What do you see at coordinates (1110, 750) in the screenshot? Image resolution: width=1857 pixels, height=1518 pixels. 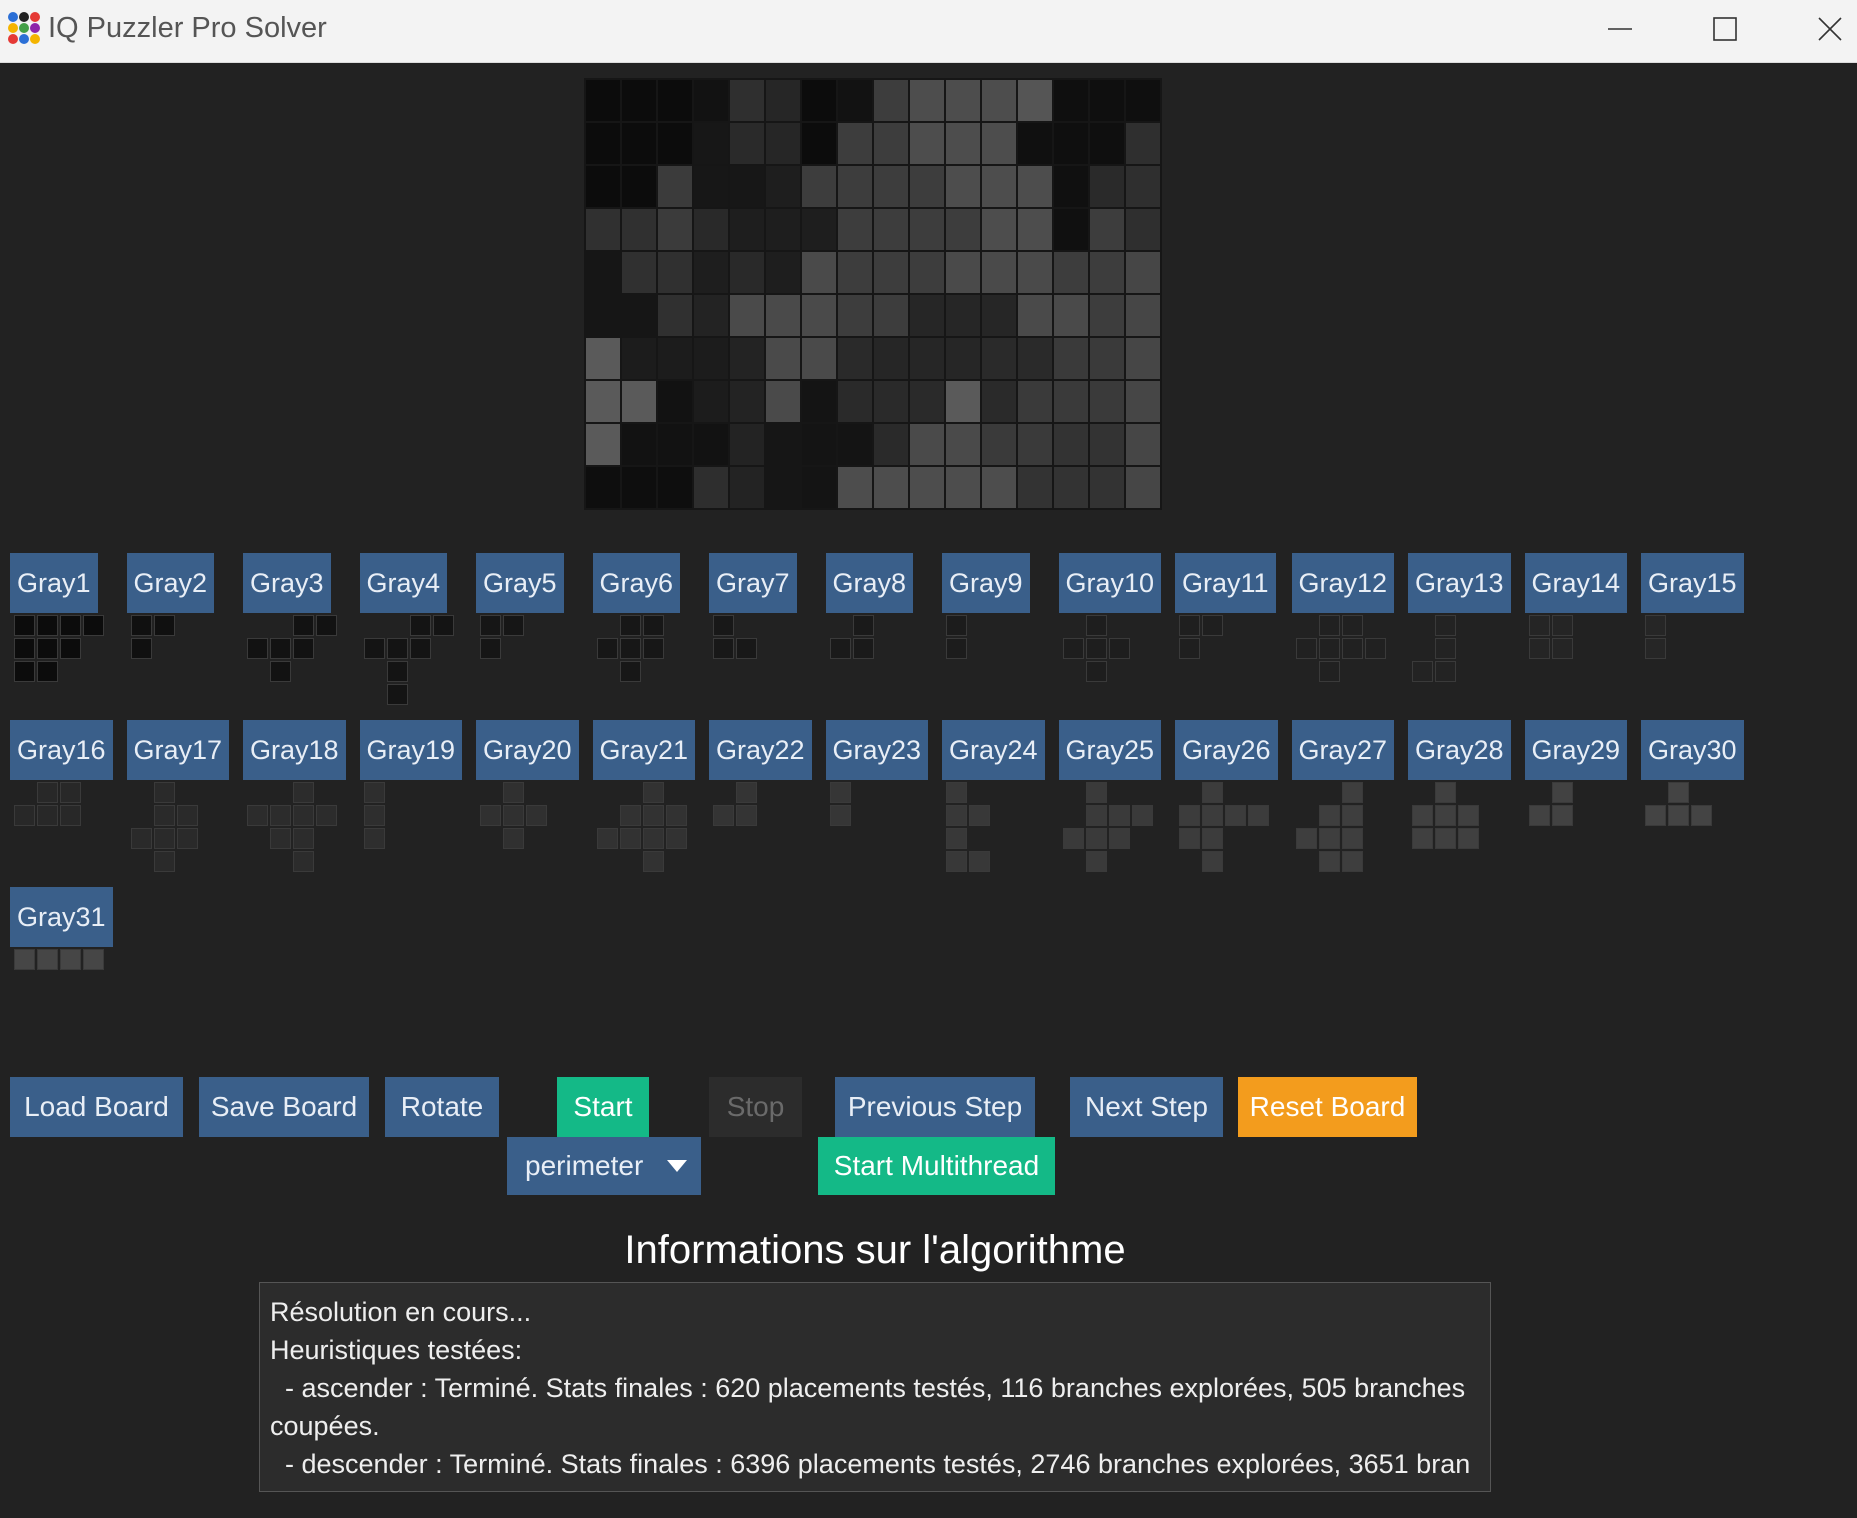 I see `piece-button: Gray25` at bounding box center [1110, 750].